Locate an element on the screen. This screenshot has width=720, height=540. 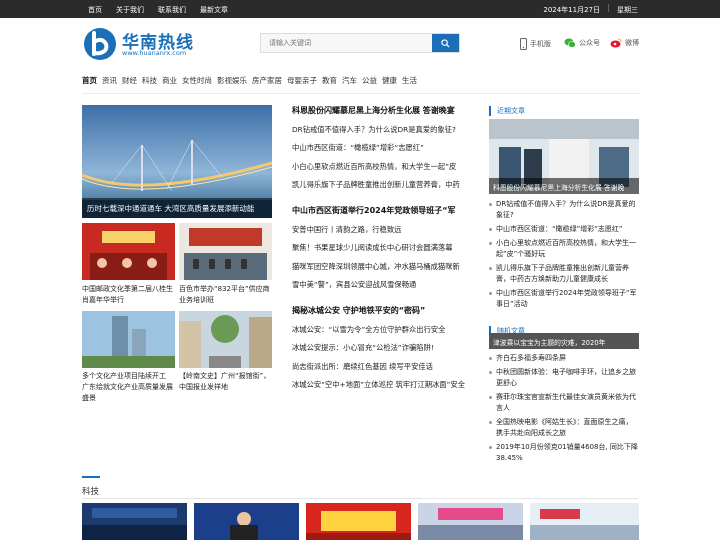
nav-divider is located at coordinates (360, 93).